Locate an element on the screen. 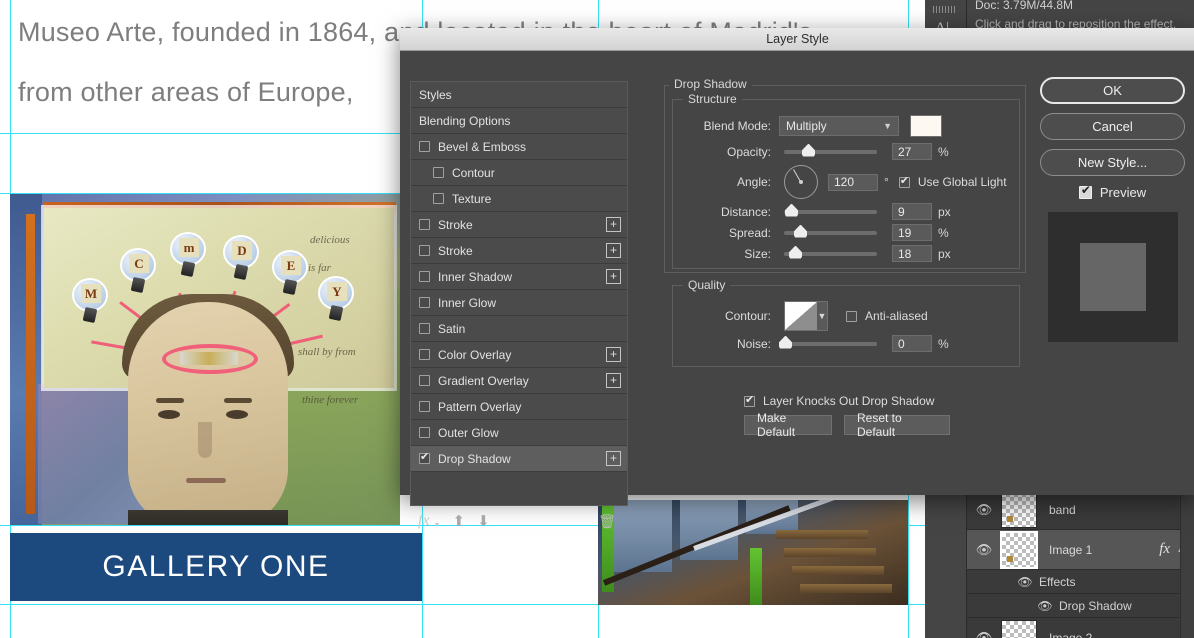 The image size is (1194, 638). opacity-slider-knob is located at coordinates (808, 150).